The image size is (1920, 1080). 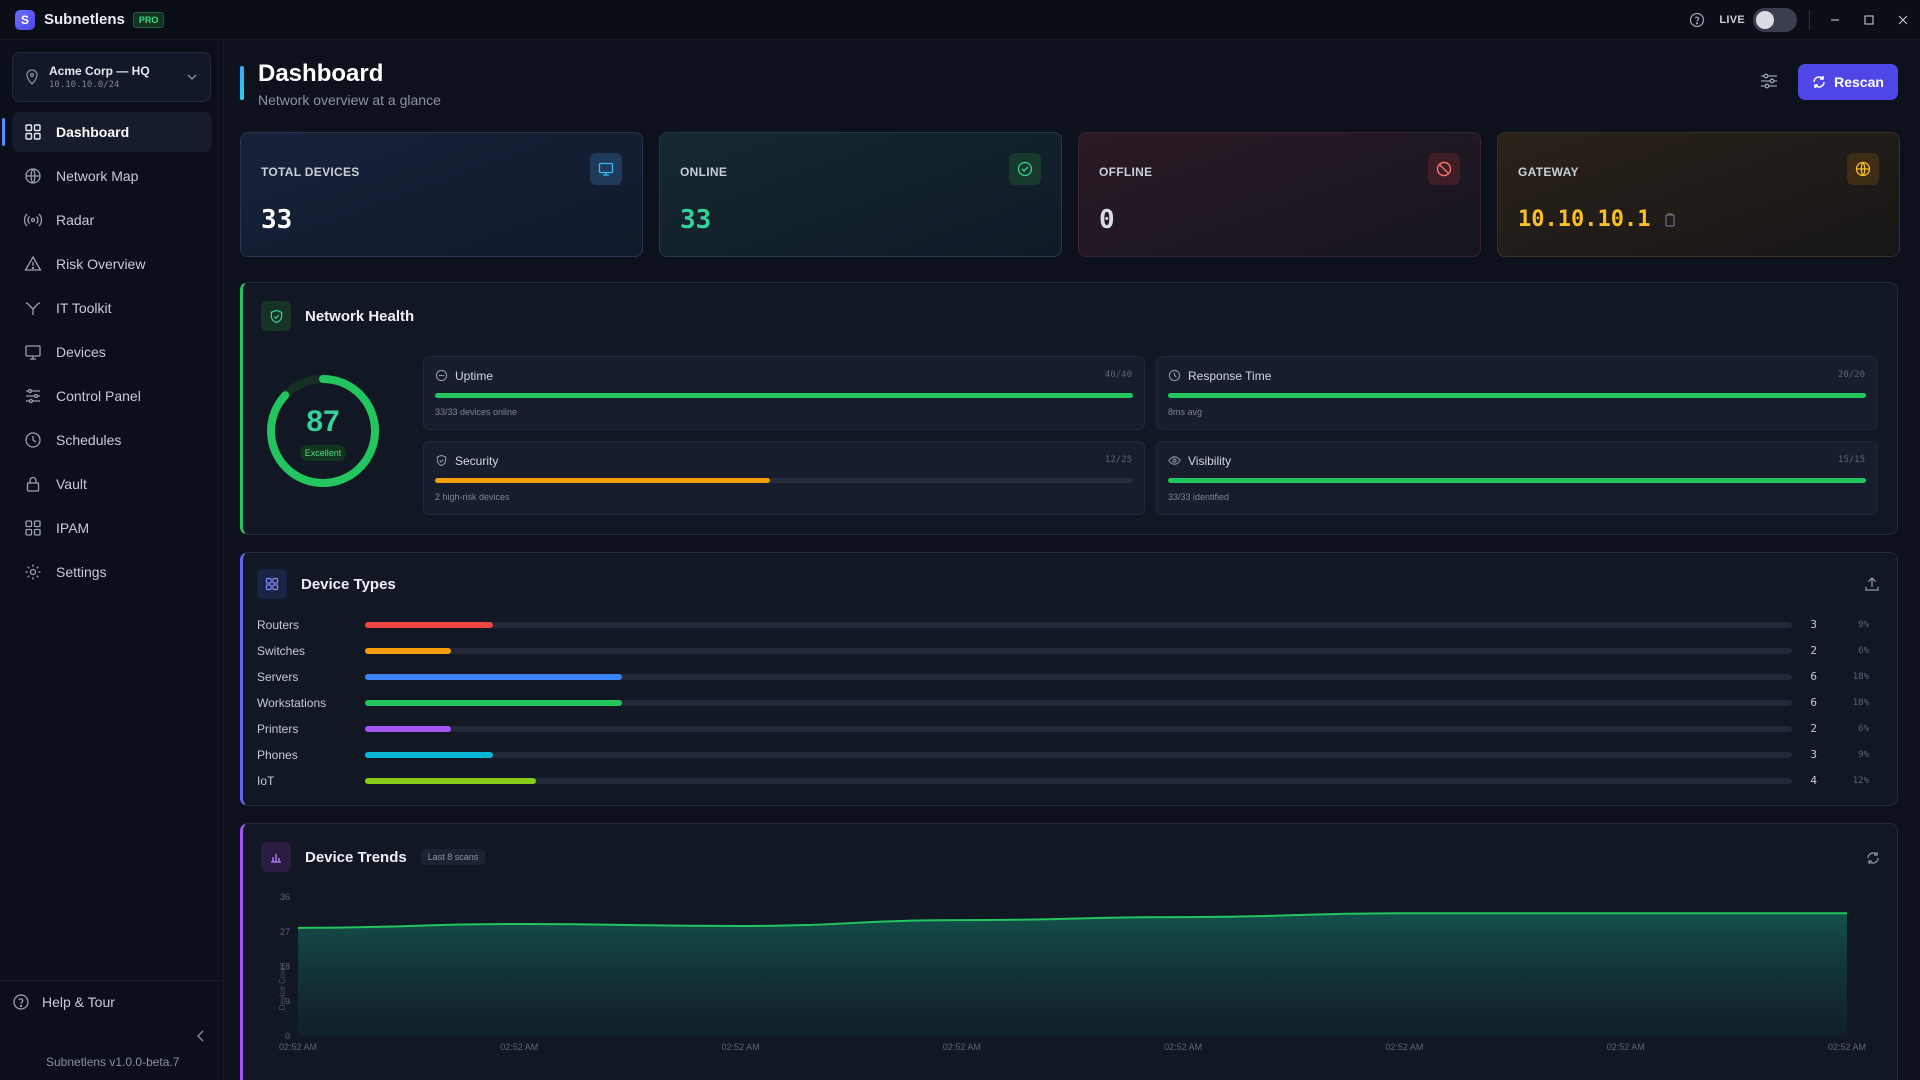 I want to click on device-type-count: 3, so click(x=1813, y=624).